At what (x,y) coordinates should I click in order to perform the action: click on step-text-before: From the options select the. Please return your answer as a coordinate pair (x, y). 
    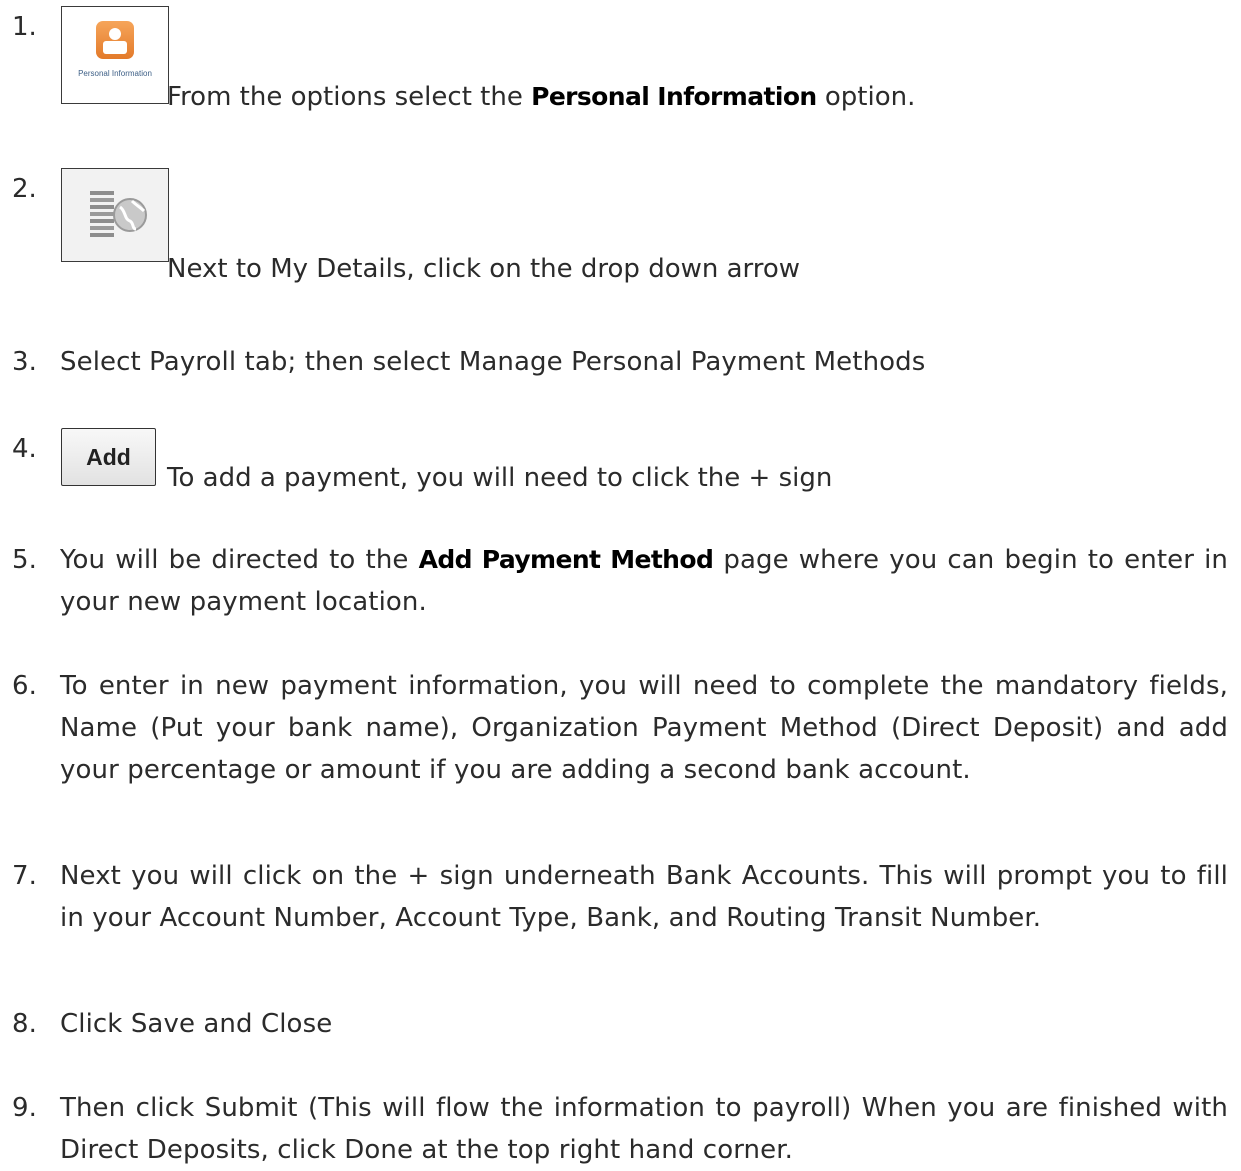
    Looking at the image, I should click on (349, 97).